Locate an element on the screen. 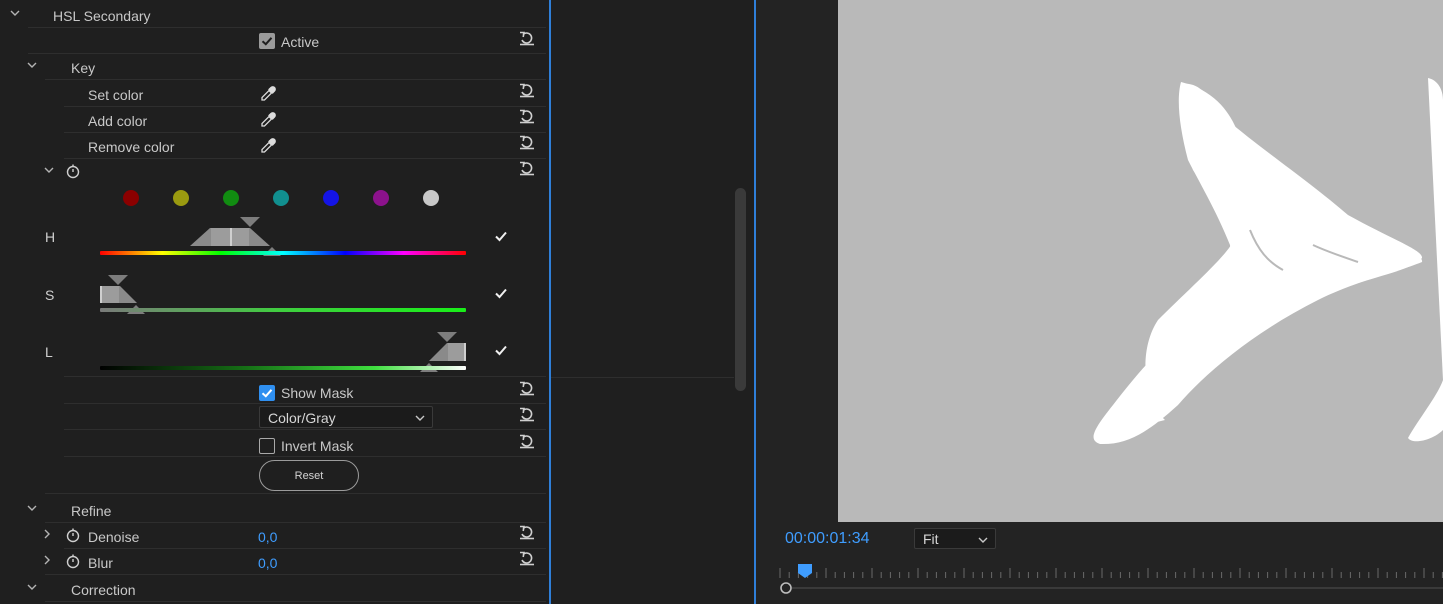  saturation-gradient-track is located at coordinates (283, 310).